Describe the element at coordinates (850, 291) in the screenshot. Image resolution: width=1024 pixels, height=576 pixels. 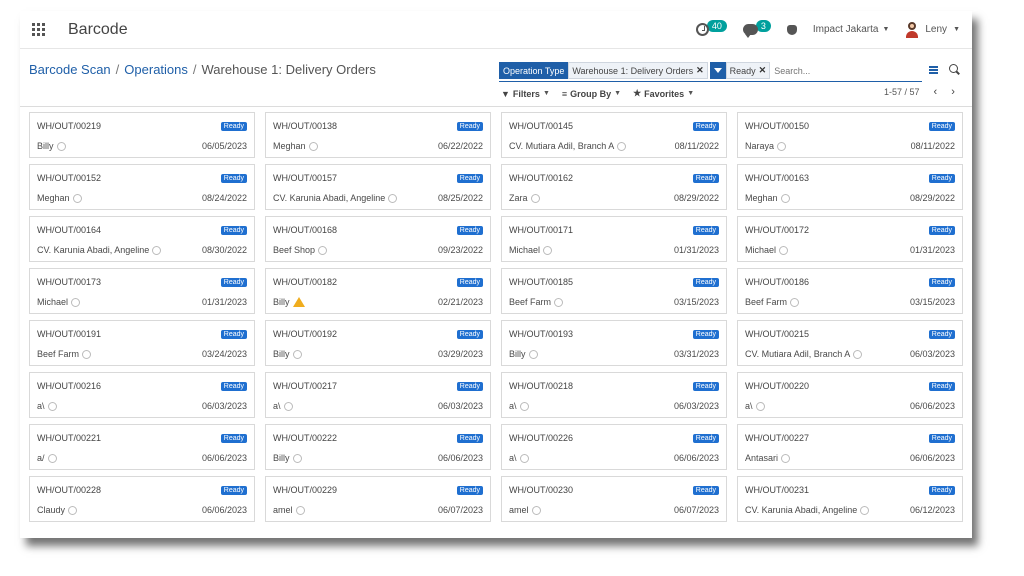
I see `kanban-card: WH/OUT/00186 Ready Beef Farm 03/15/2023` at that location.